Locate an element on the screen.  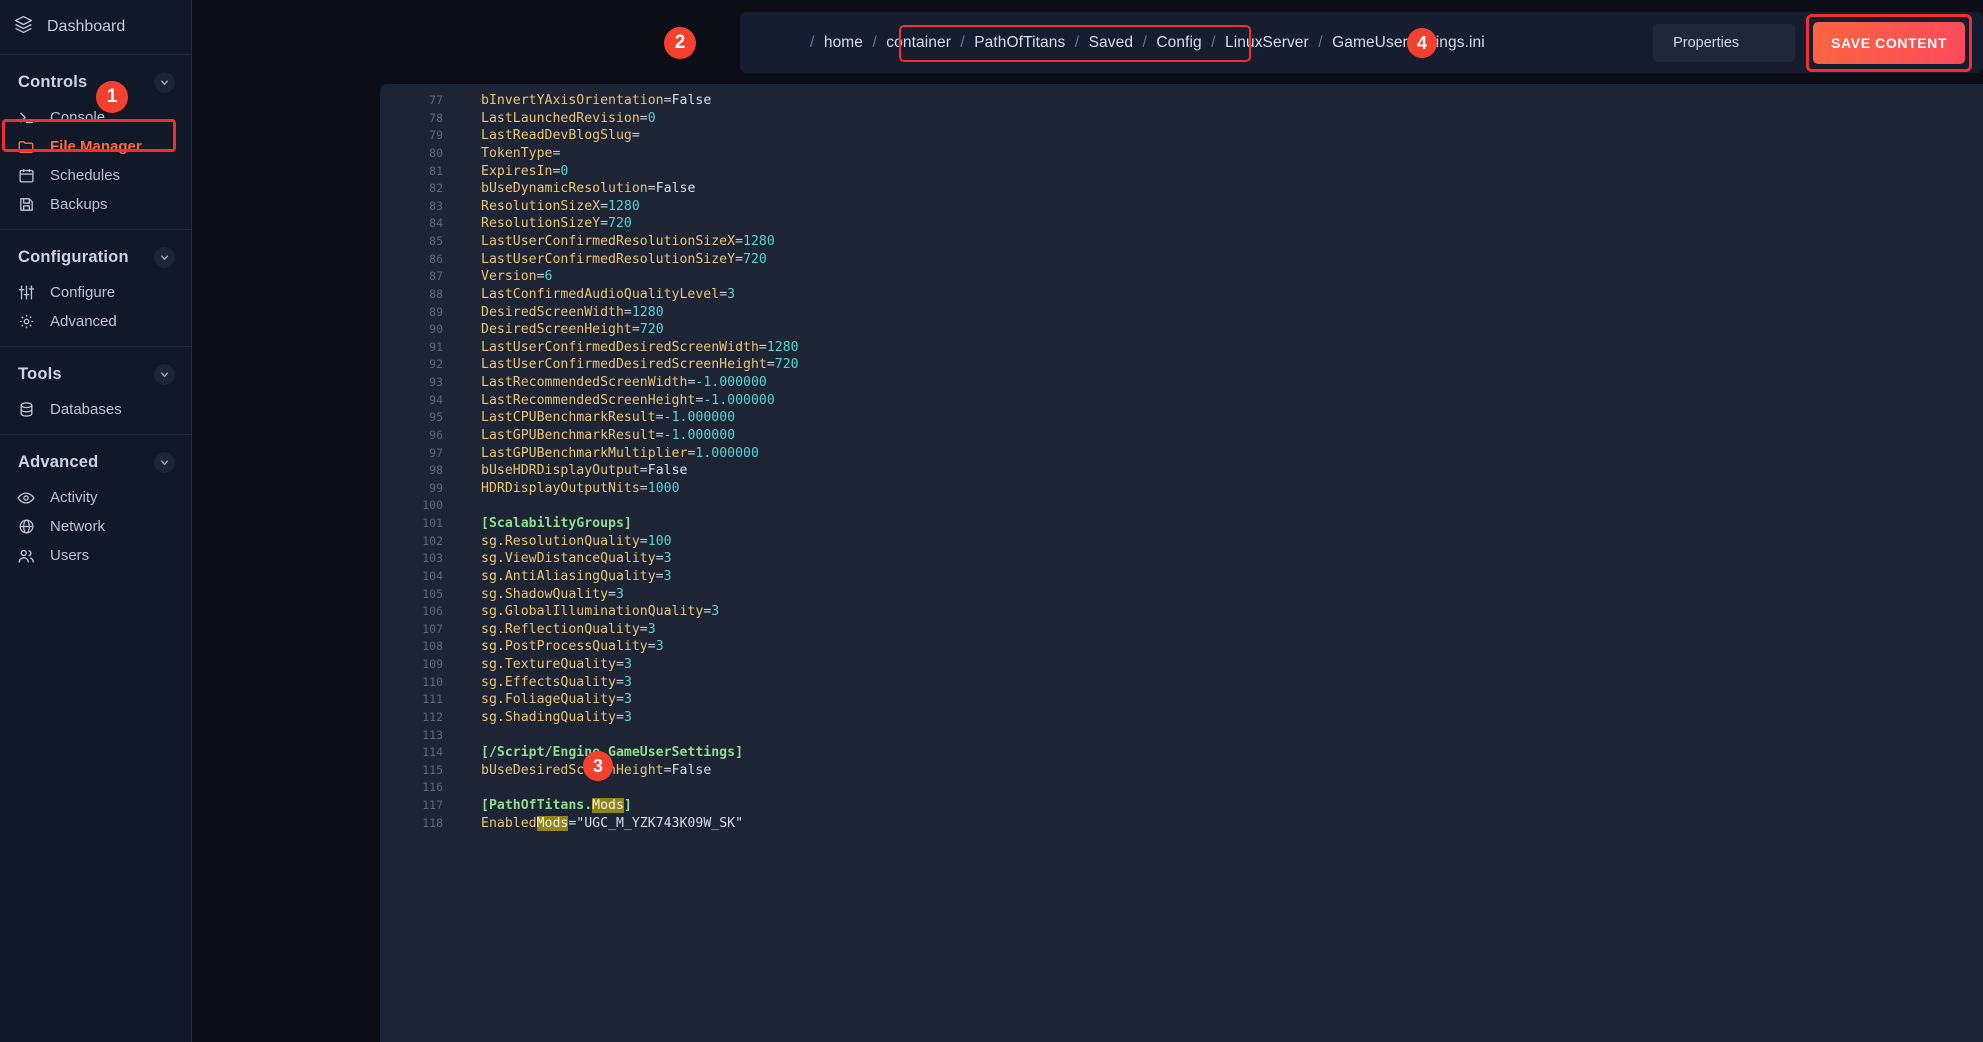
breadcrumb-segment-pathoftitans: PathOfTitans is located at coordinates (1019, 42).